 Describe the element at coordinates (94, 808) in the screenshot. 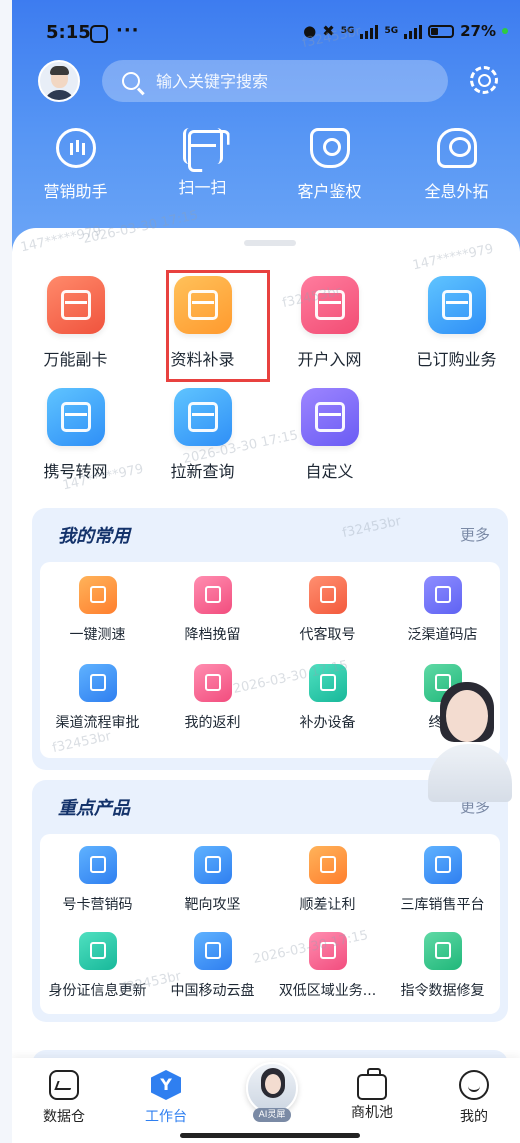

I see `key-products-title: 重点产品` at that location.